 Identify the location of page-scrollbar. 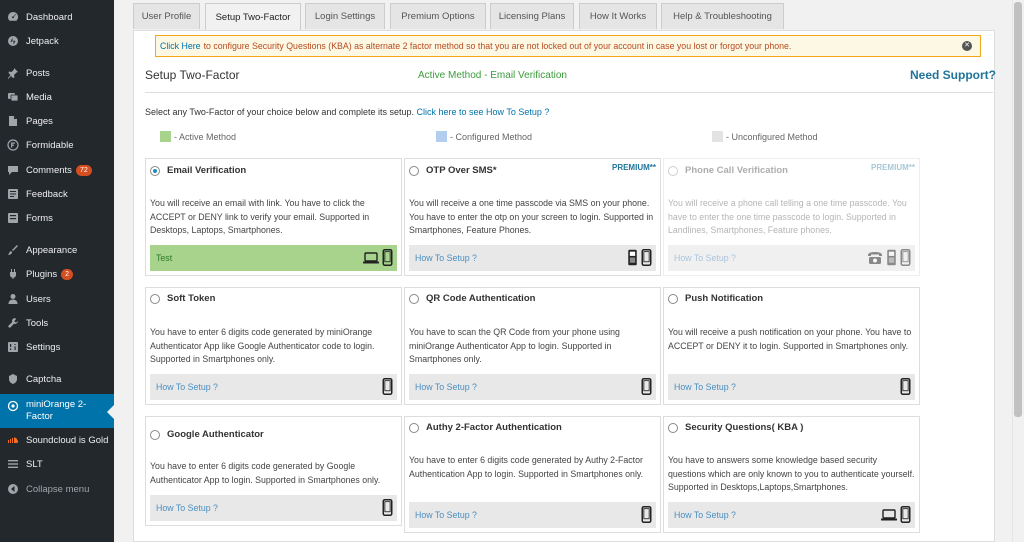
(1018, 271).